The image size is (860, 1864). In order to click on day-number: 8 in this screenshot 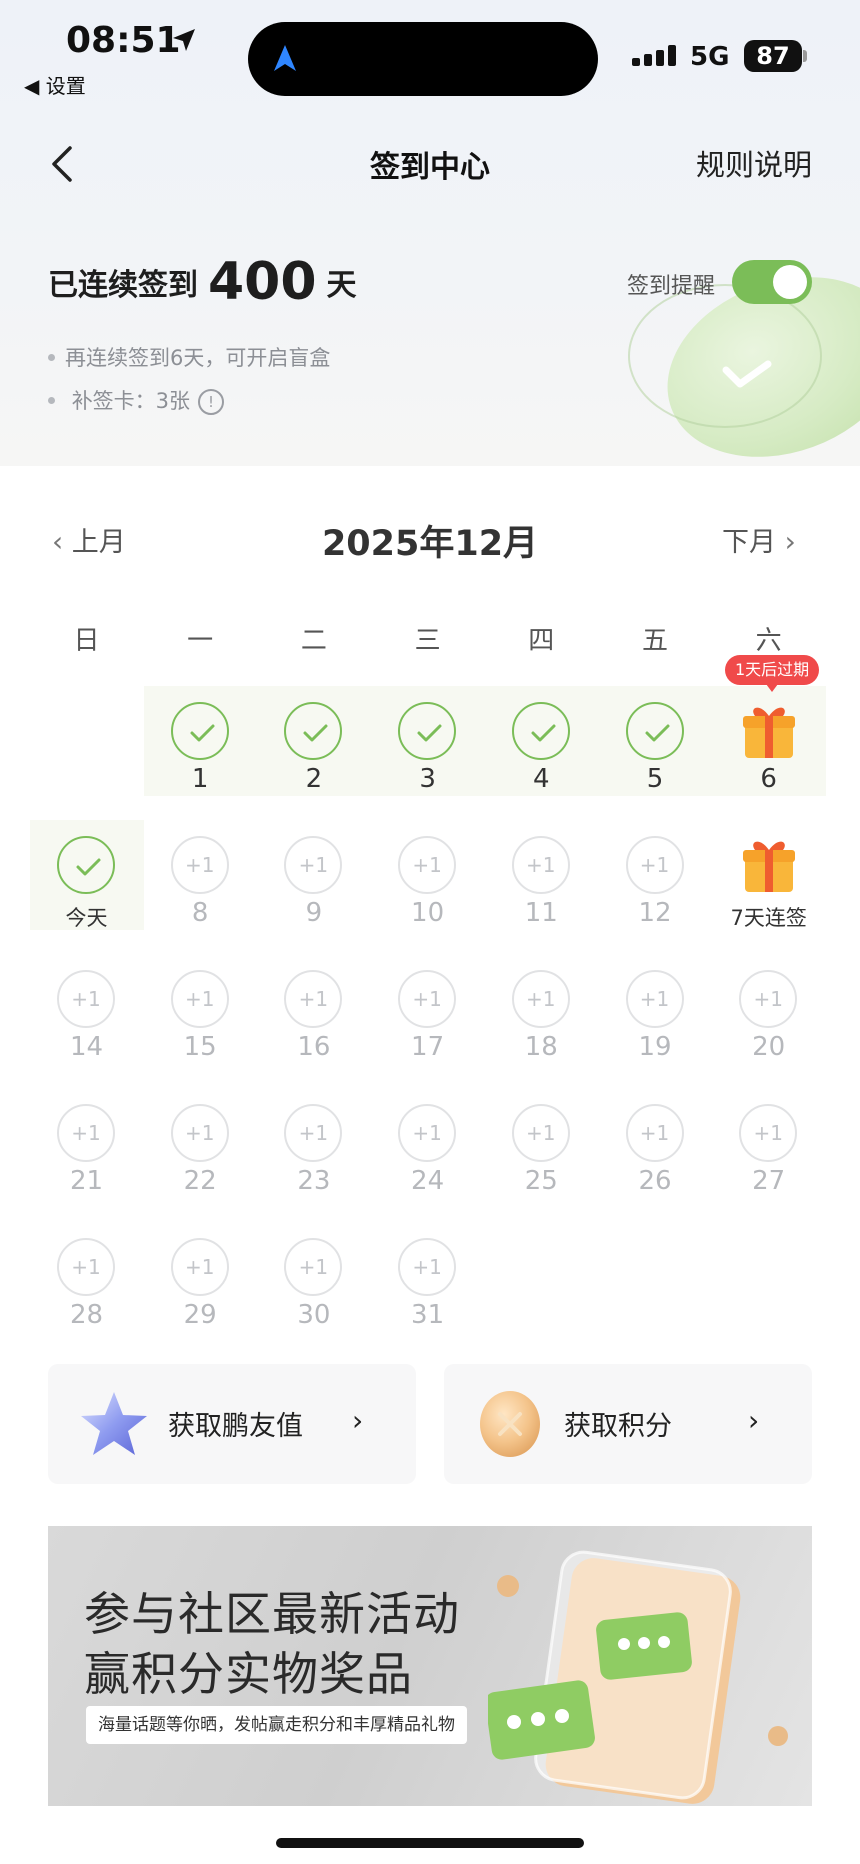, I will do `click(200, 913)`.